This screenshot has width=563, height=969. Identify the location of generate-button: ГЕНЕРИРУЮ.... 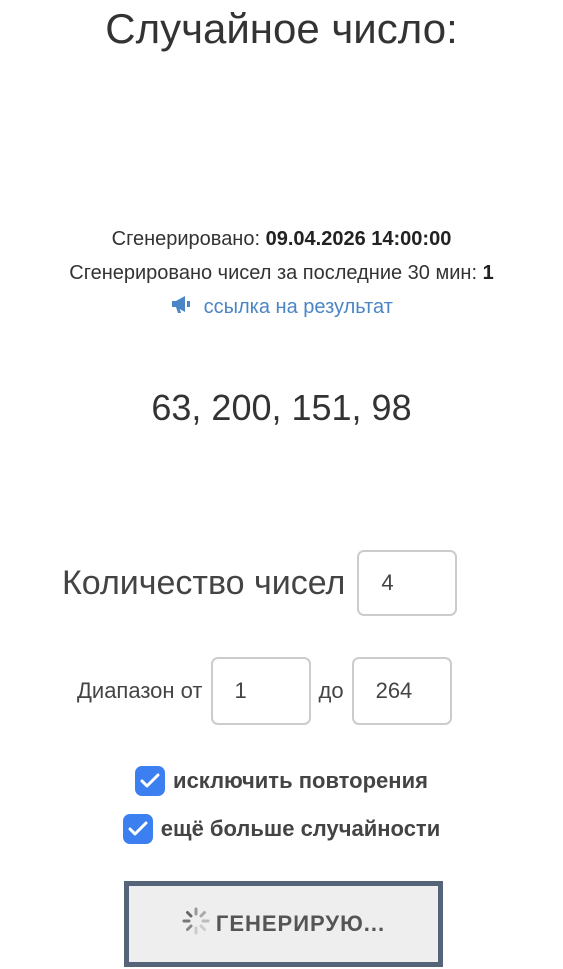
(283, 924).